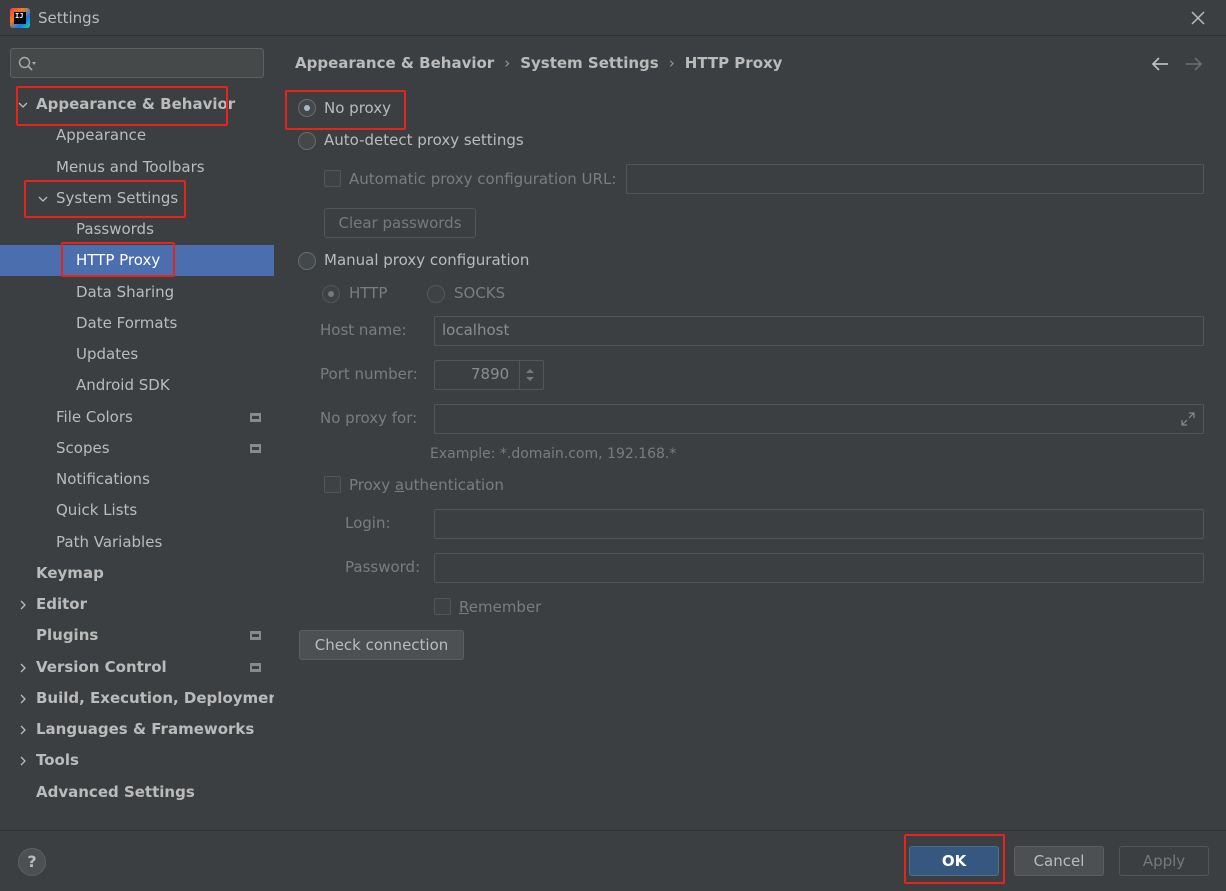  I want to click on sidebar-item-path-variables: Path Variables, so click(137, 542).